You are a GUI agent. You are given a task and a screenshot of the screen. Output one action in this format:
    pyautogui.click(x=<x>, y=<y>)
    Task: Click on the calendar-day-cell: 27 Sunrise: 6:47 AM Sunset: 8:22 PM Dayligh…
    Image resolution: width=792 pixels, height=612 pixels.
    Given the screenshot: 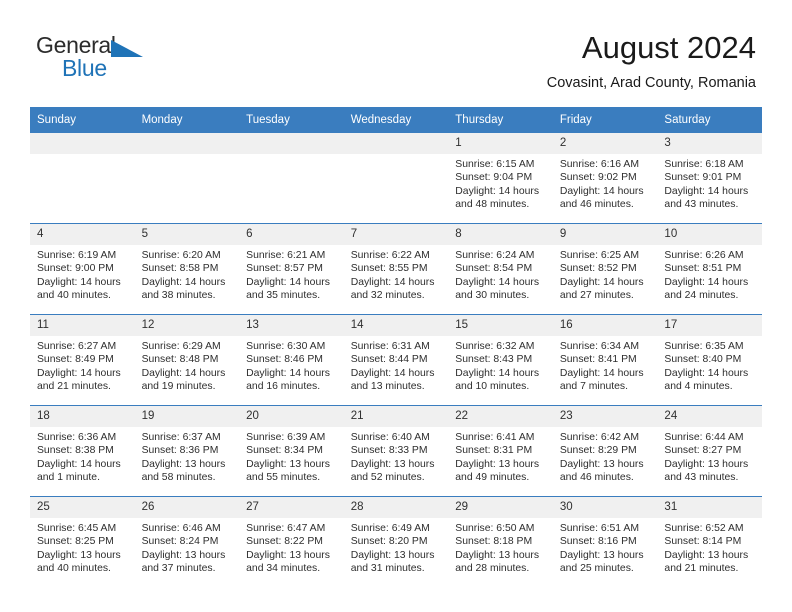 What is the action you would take?
    pyautogui.click(x=291, y=542)
    